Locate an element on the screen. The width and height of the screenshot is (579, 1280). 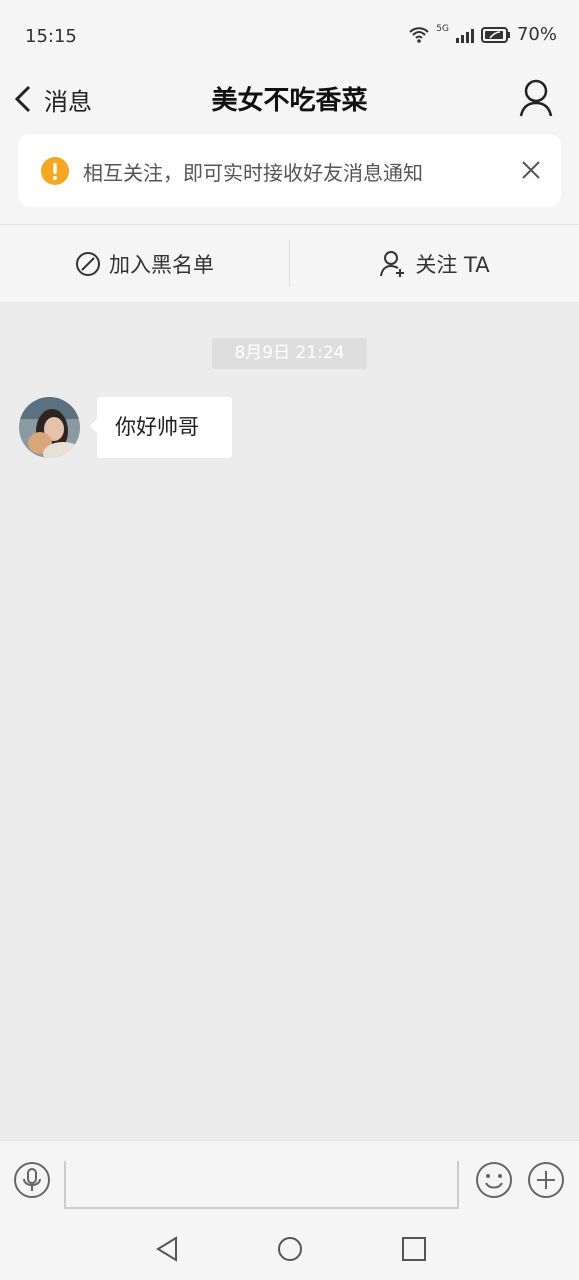
add-person-icon is located at coordinates (392, 263).